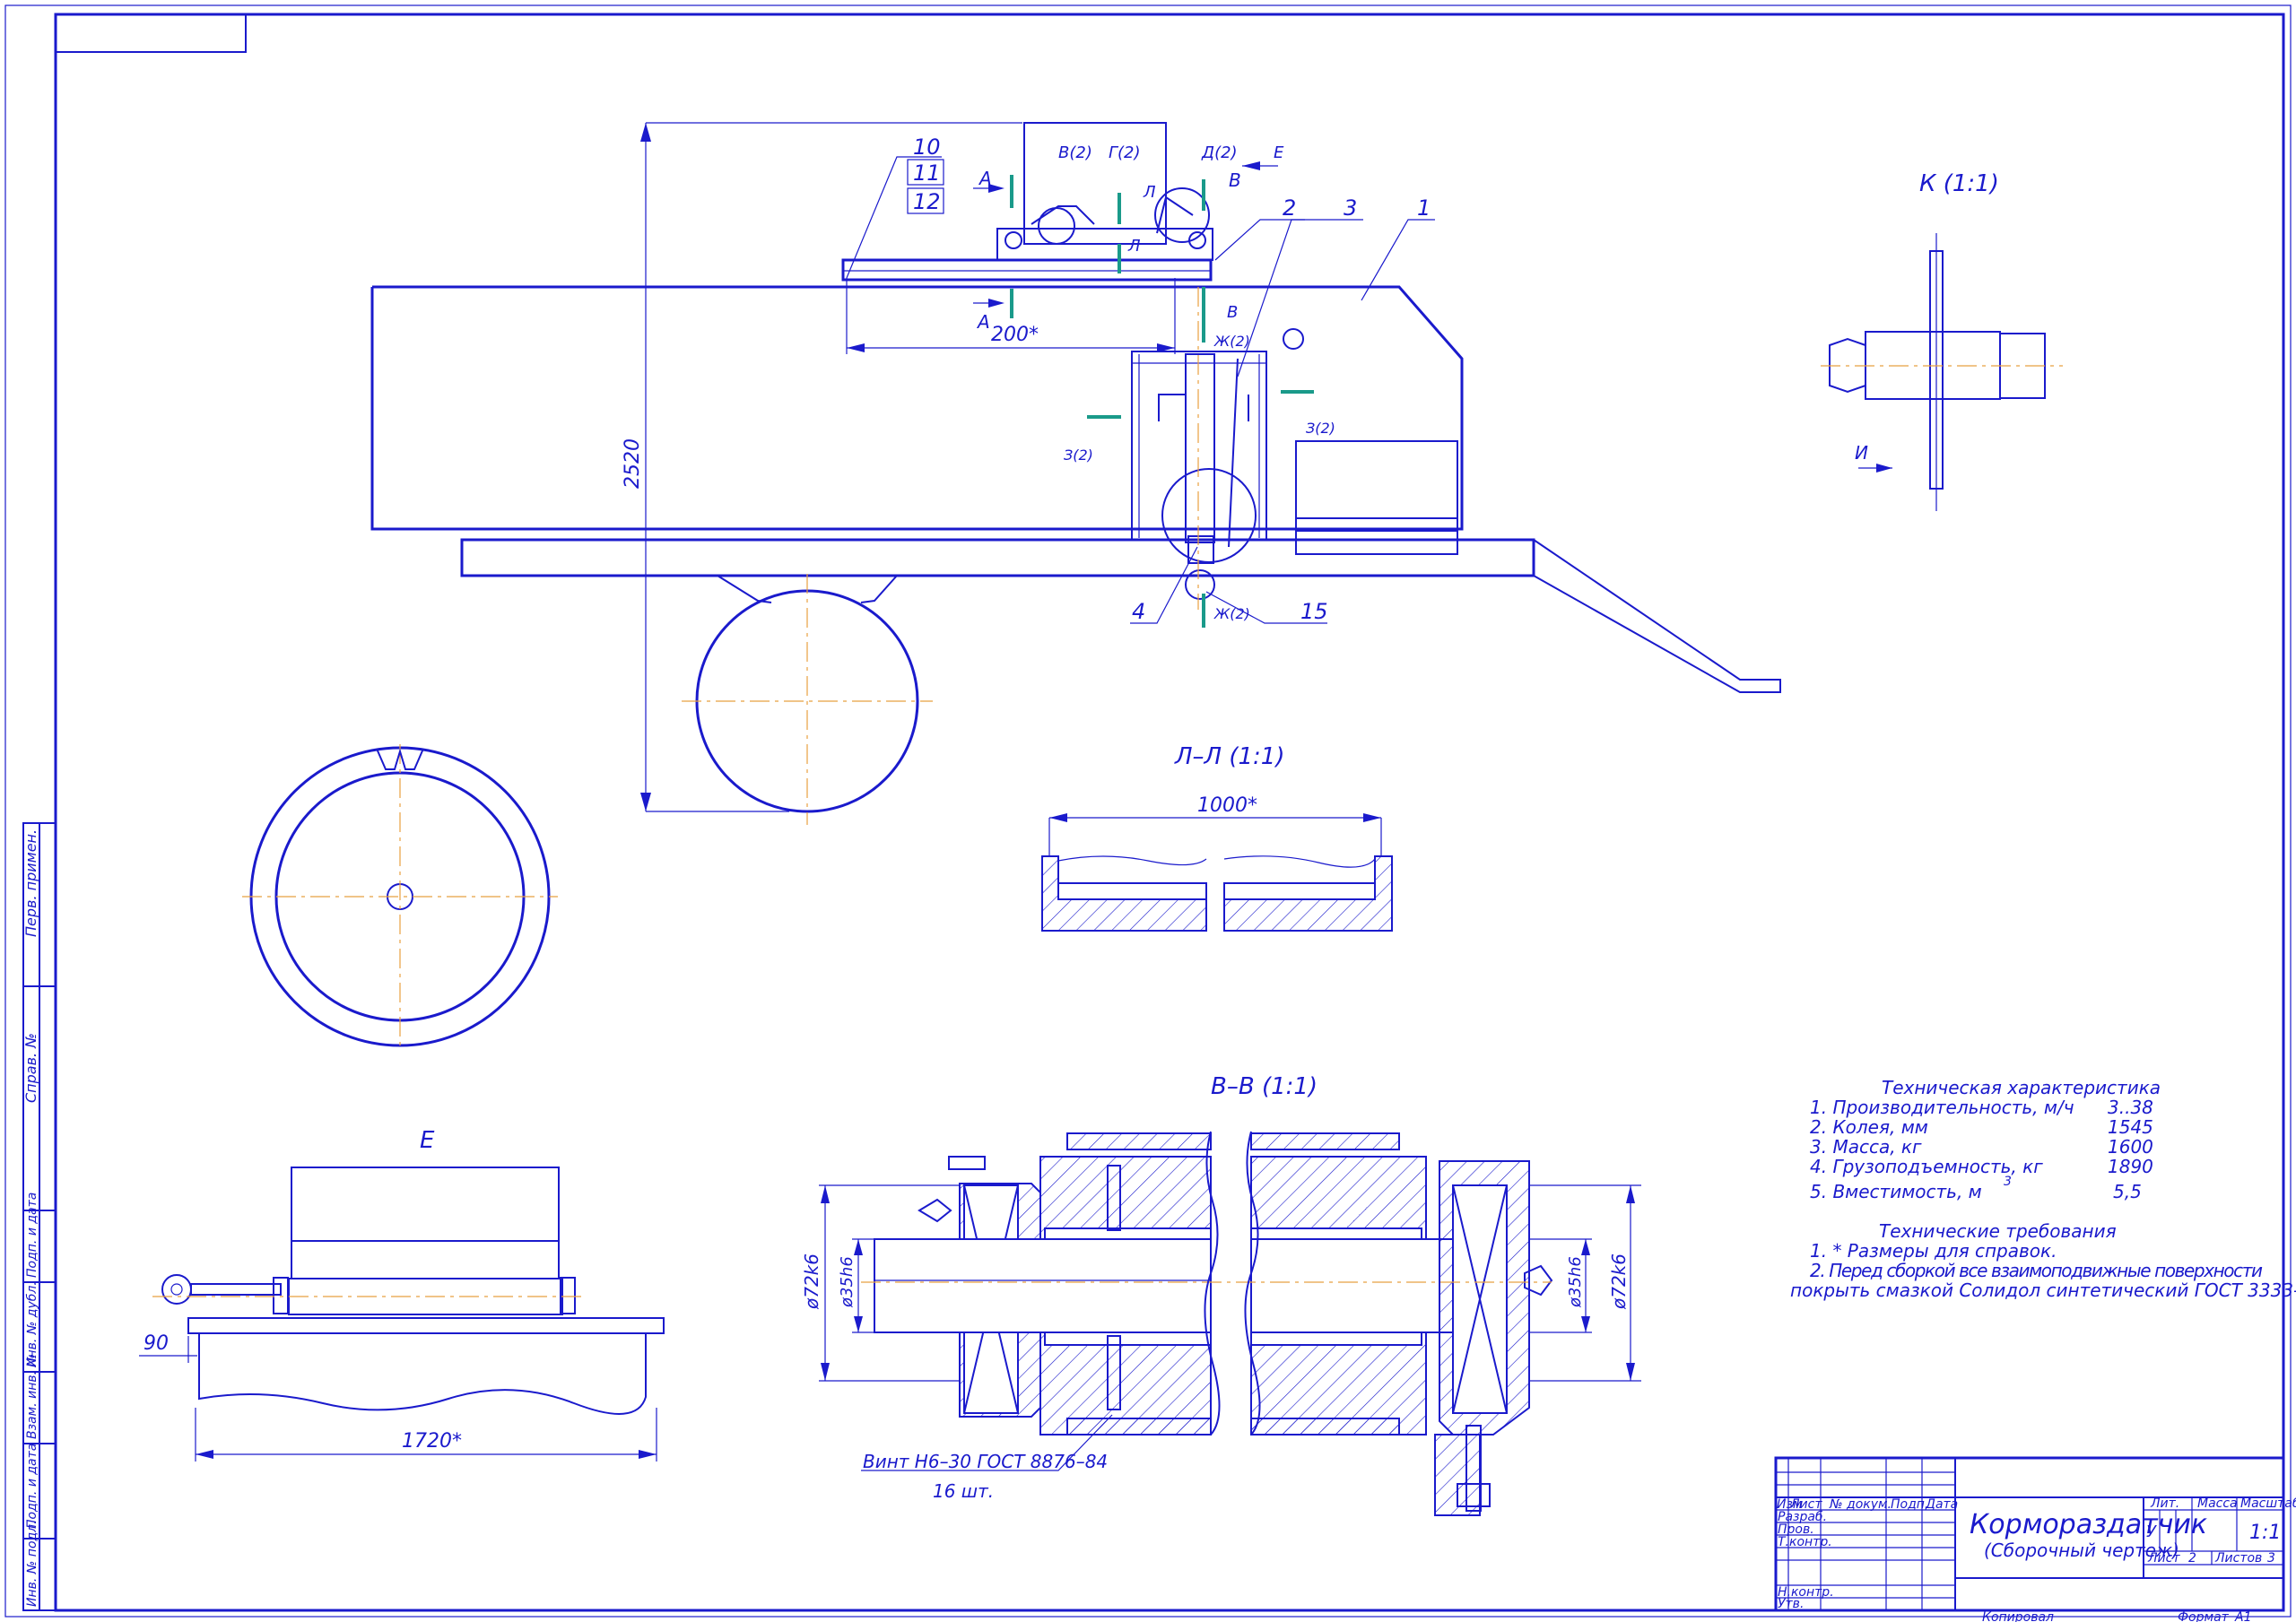  I want to click on tb-sheet-value: 2, so click(2192, 1558).